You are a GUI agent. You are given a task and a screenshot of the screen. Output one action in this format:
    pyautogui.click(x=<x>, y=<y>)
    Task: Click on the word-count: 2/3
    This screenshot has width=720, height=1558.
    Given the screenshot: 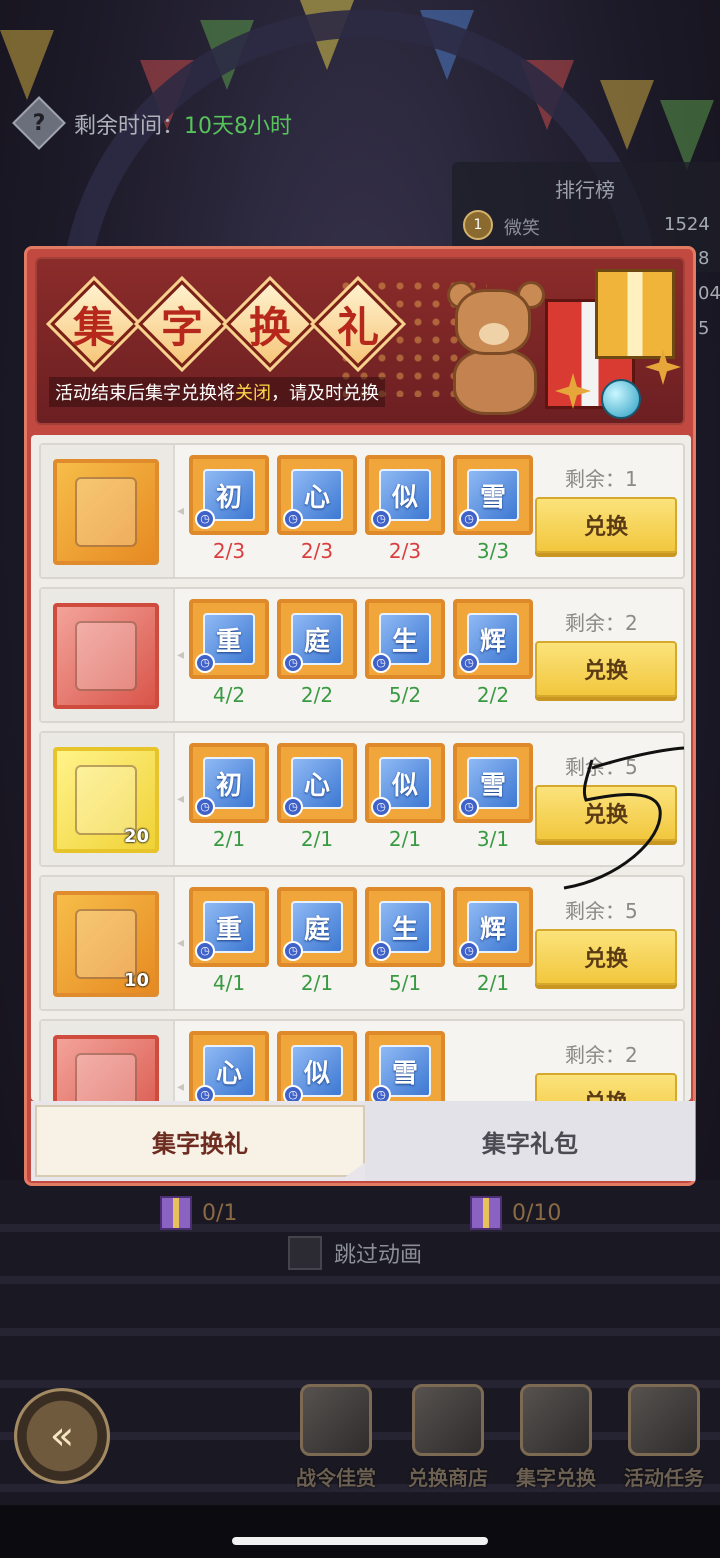 What is the action you would take?
    pyautogui.click(x=317, y=551)
    